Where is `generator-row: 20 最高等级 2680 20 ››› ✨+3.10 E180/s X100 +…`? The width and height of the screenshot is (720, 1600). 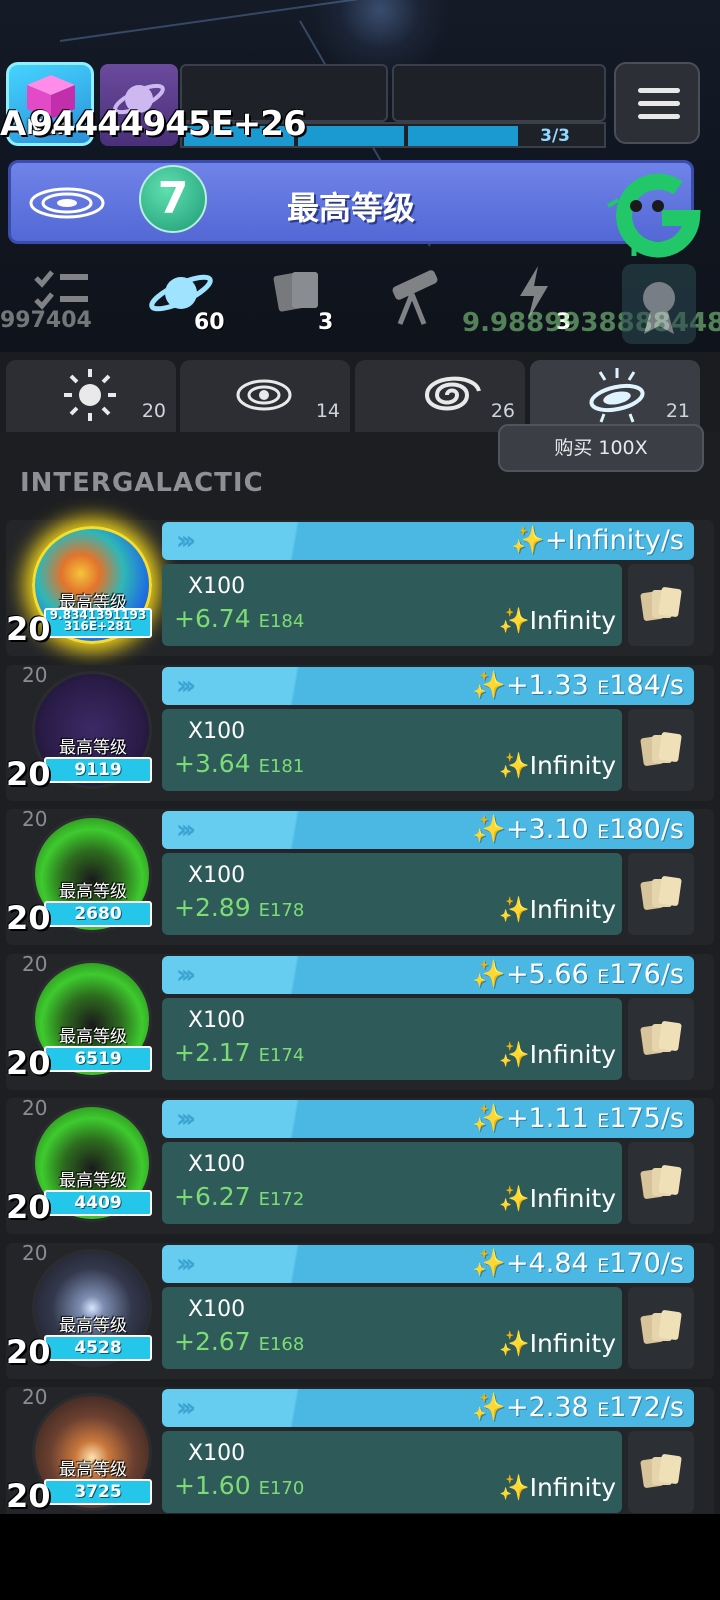
generator-row: 20 最高等级 2680 20 ››› ✨+3.10 E180/s X100 +… is located at coordinates (360, 873).